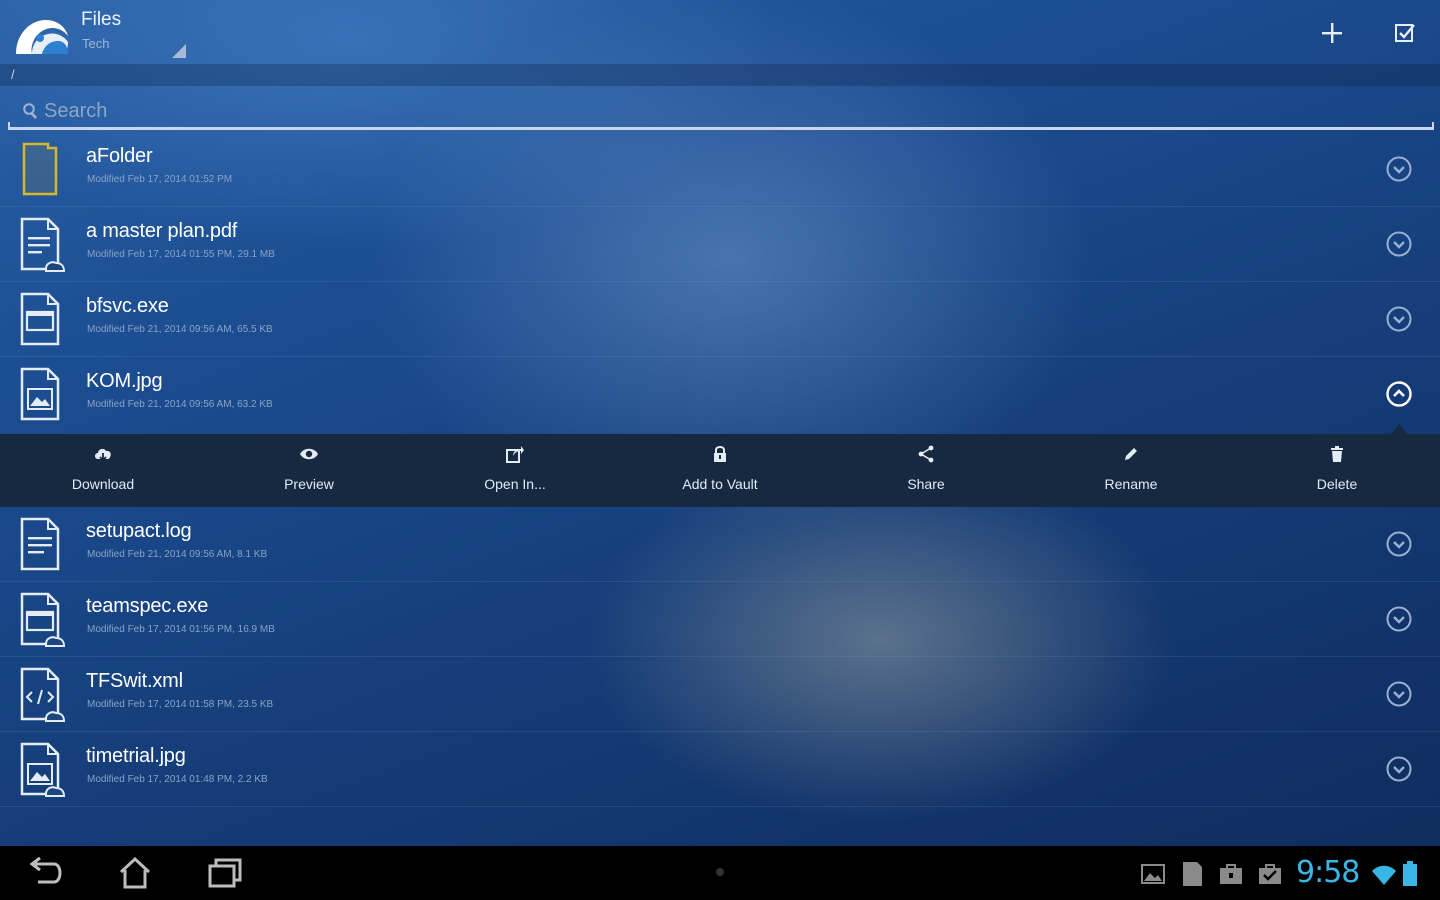  Describe the element at coordinates (515, 454) in the screenshot. I see `open-external-icon` at that location.